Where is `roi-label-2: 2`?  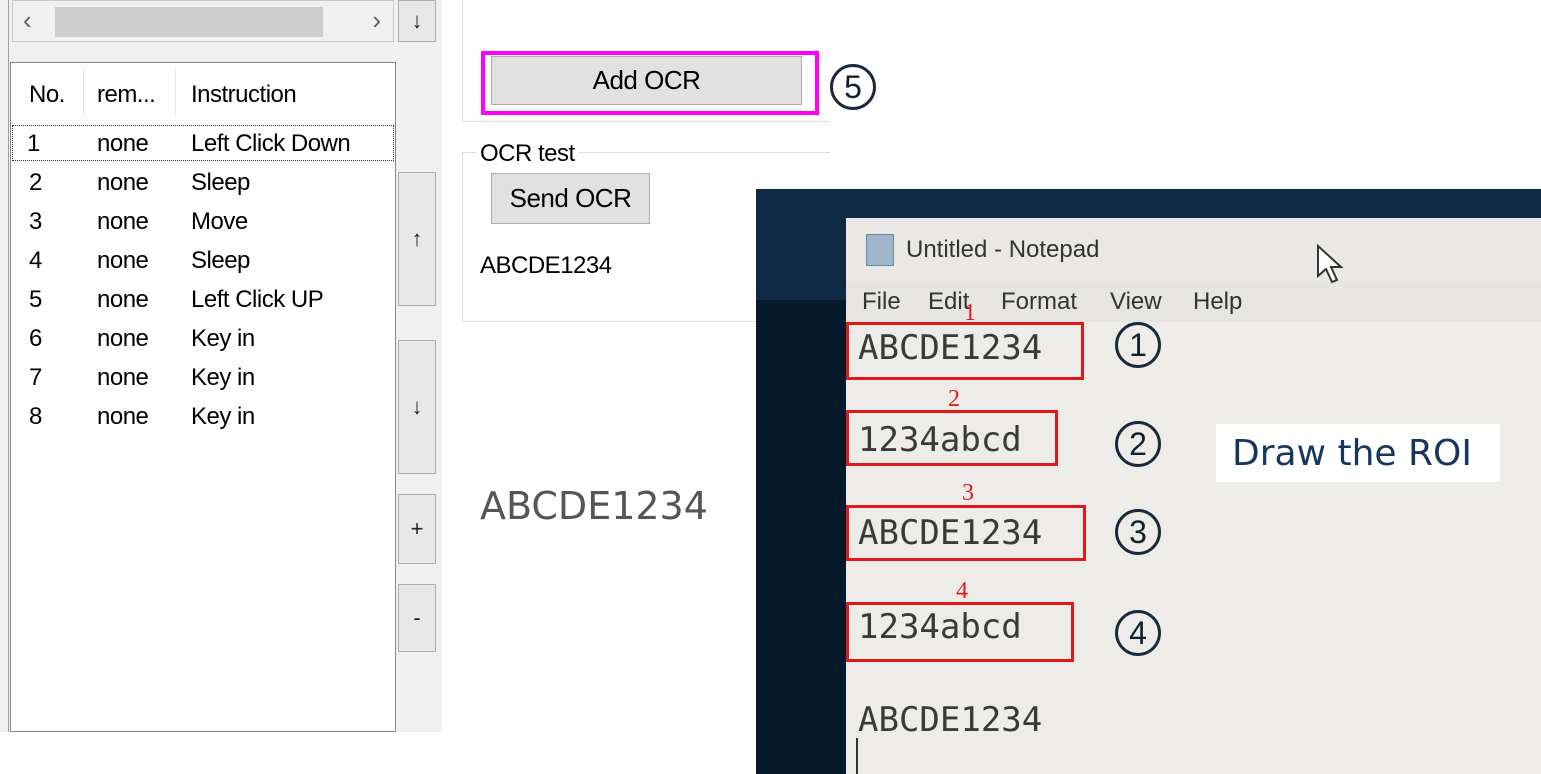 roi-label-2: 2 is located at coordinates (954, 399).